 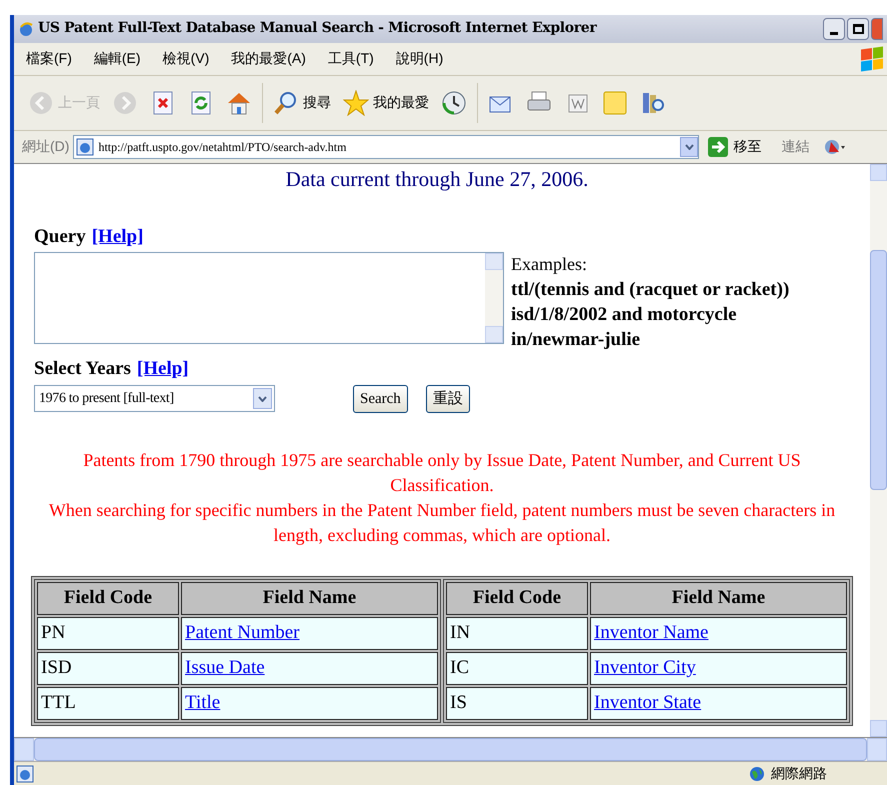 I want to click on menu-item: 工具(T), so click(x=351, y=59).